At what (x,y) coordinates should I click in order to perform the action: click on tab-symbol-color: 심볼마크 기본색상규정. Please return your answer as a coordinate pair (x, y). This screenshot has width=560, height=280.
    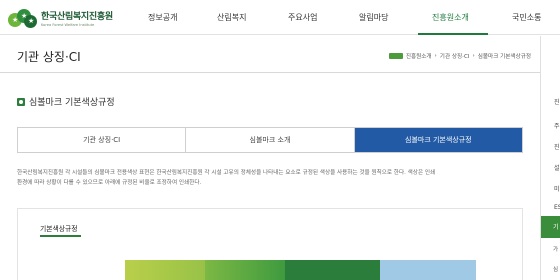
    Looking at the image, I should click on (438, 140).